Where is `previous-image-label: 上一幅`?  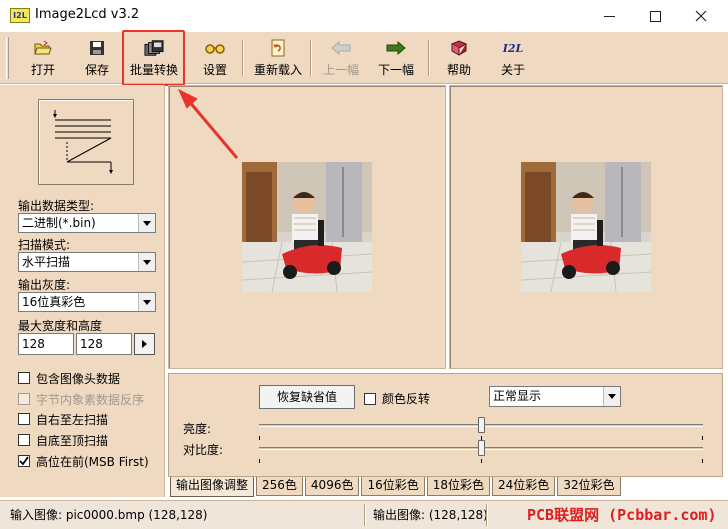
previous-image-label: 上一幅 is located at coordinates (340, 70).